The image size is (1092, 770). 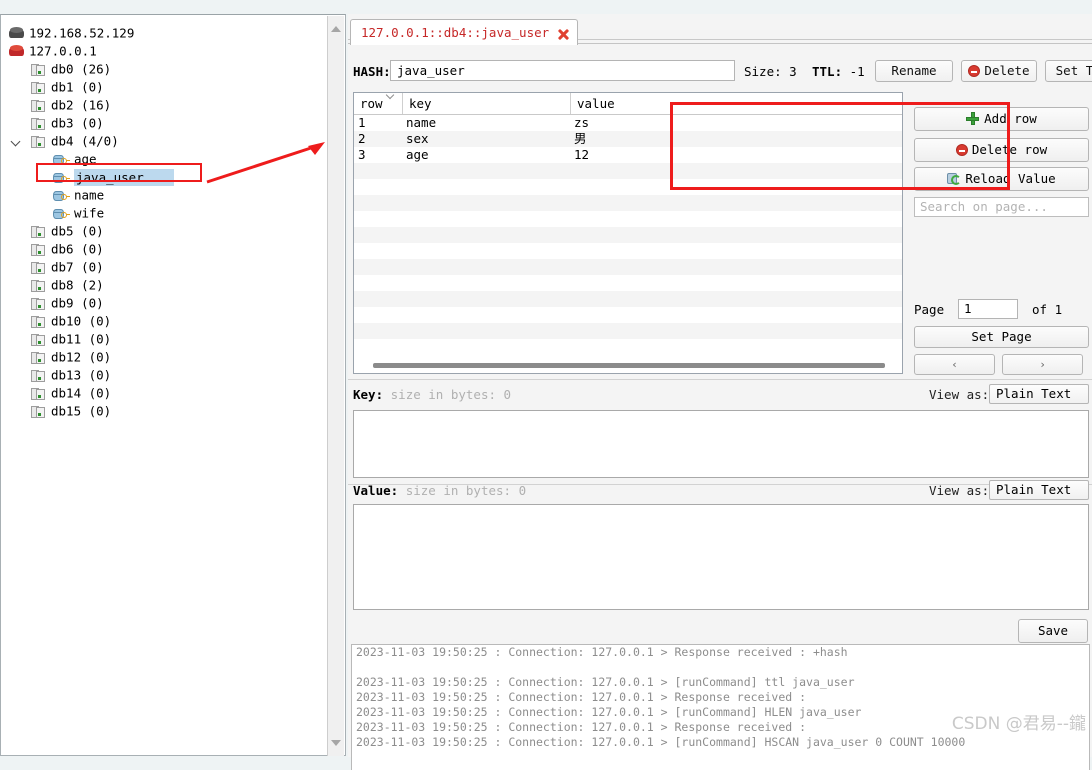 I want to click on table-cell-key: name, so click(x=421, y=122).